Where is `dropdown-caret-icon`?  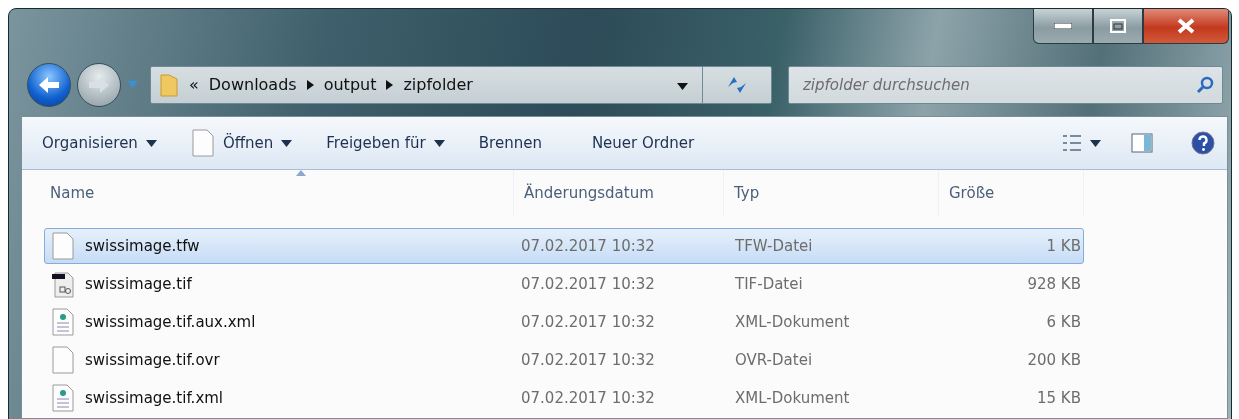
dropdown-caret-icon is located at coordinates (682, 87).